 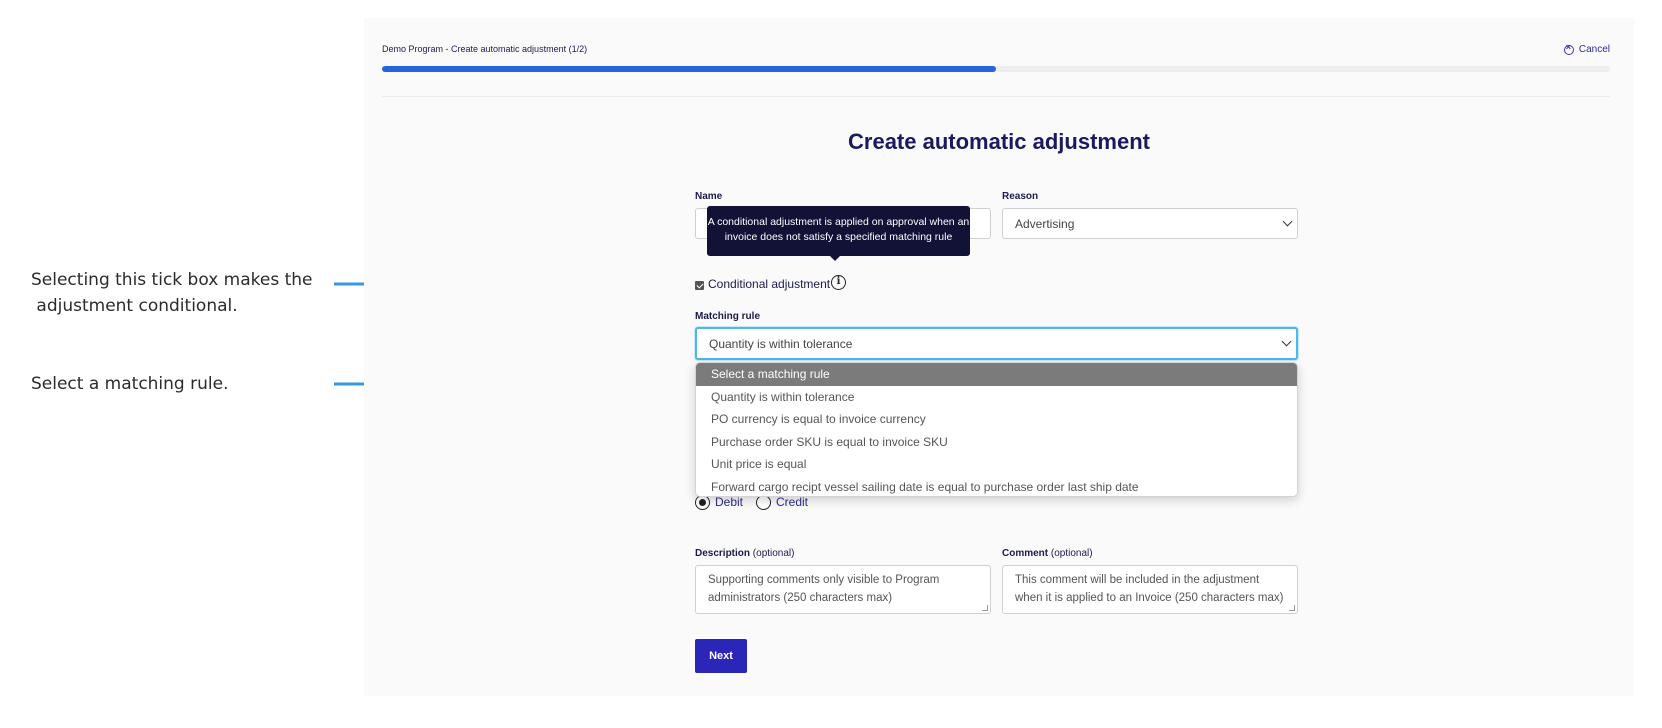 I want to click on comment-optional: (optional), so click(x=1071, y=553).